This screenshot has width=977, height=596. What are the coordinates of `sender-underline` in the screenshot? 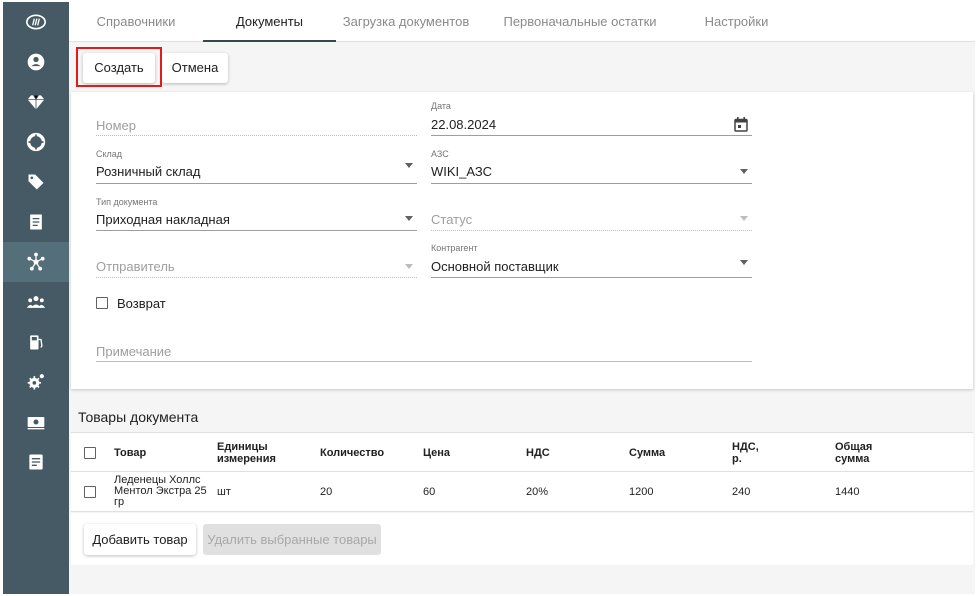 It's located at (256, 277).